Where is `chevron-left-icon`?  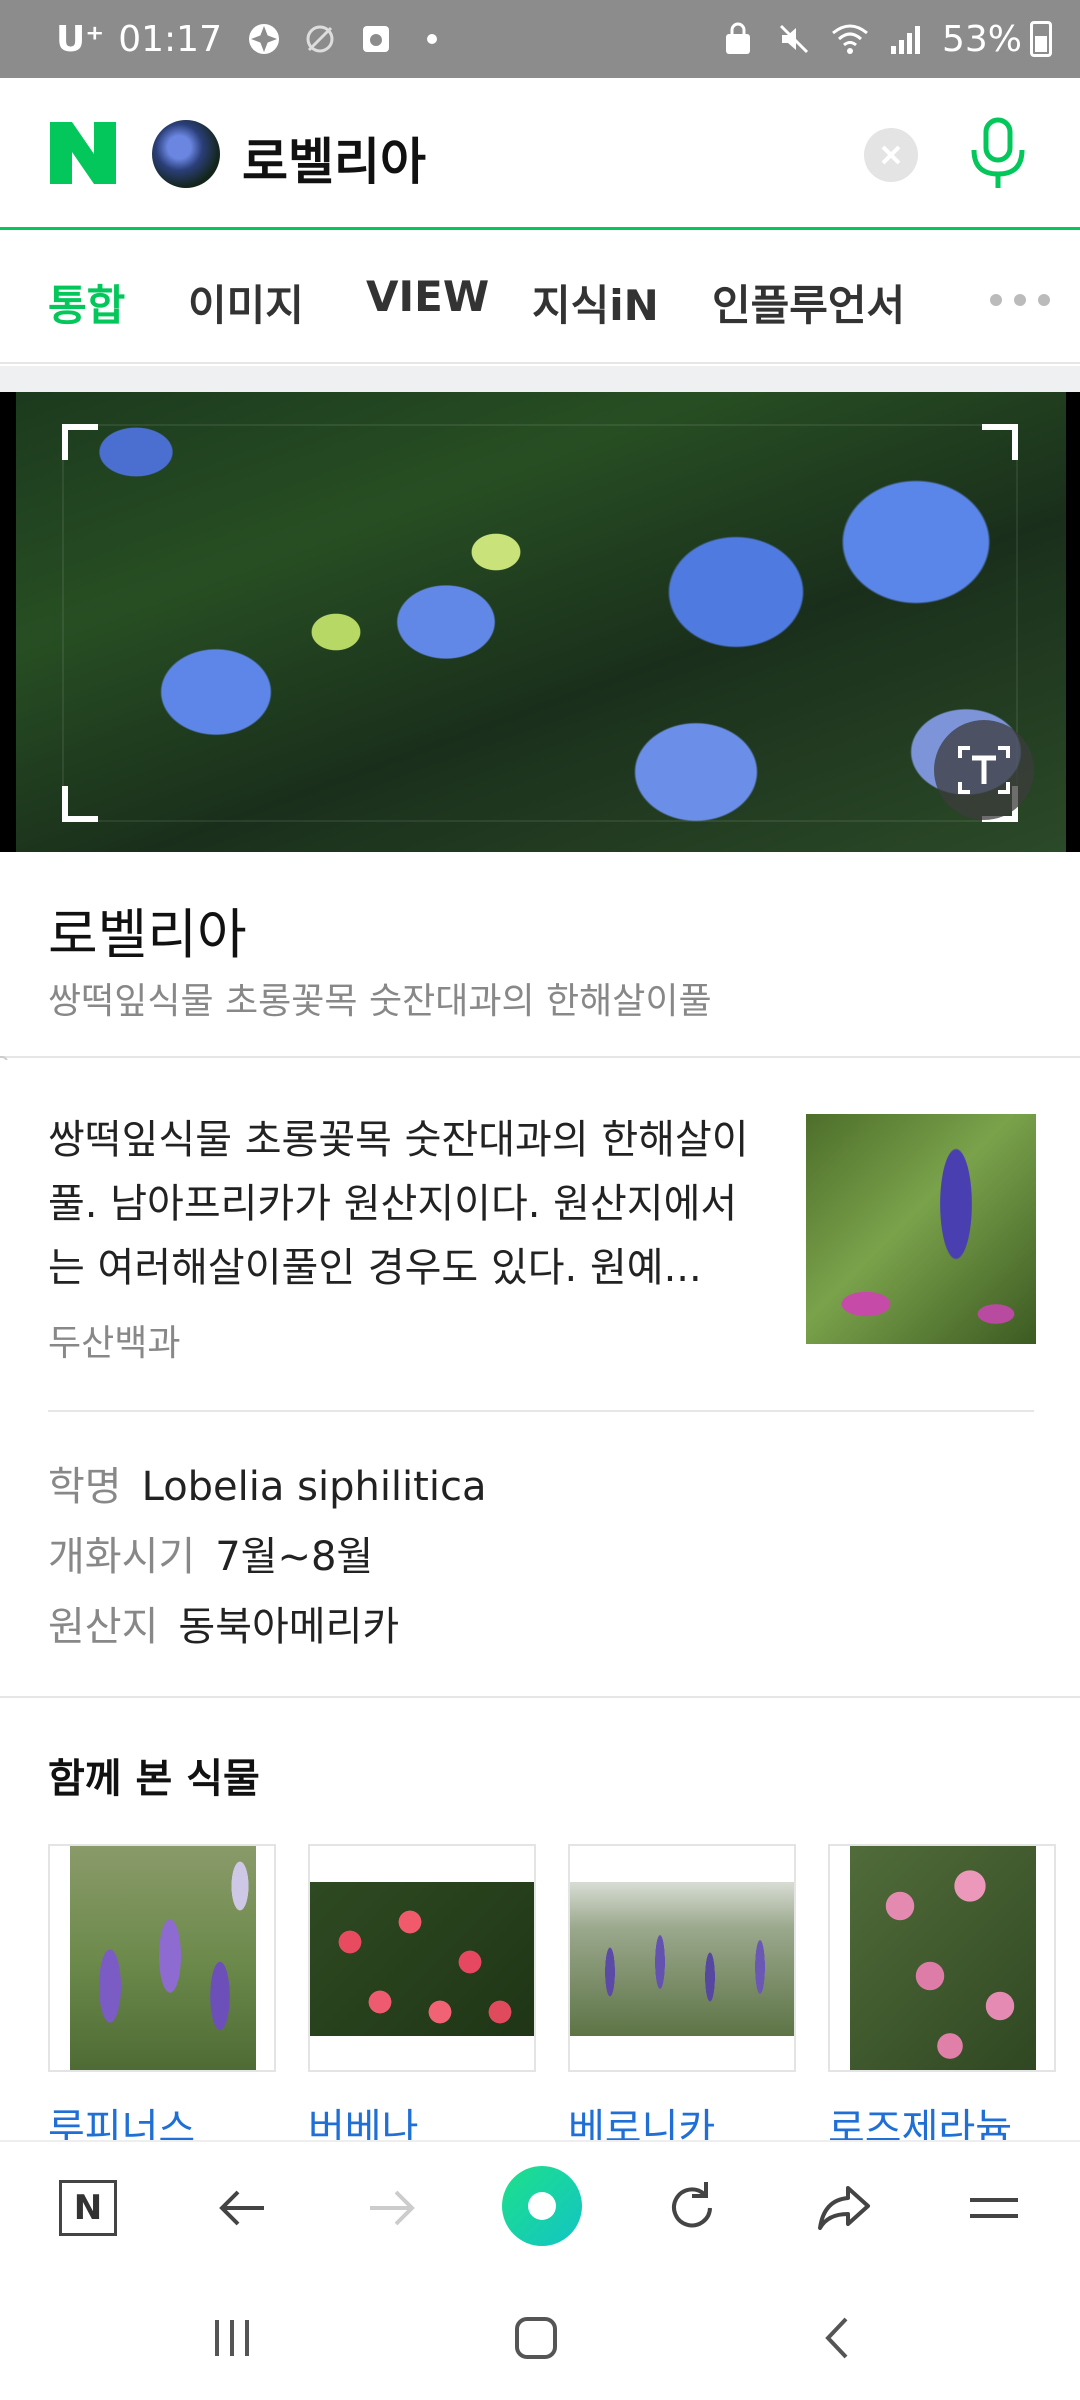 chevron-left-icon is located at coordinates (836, 2338).